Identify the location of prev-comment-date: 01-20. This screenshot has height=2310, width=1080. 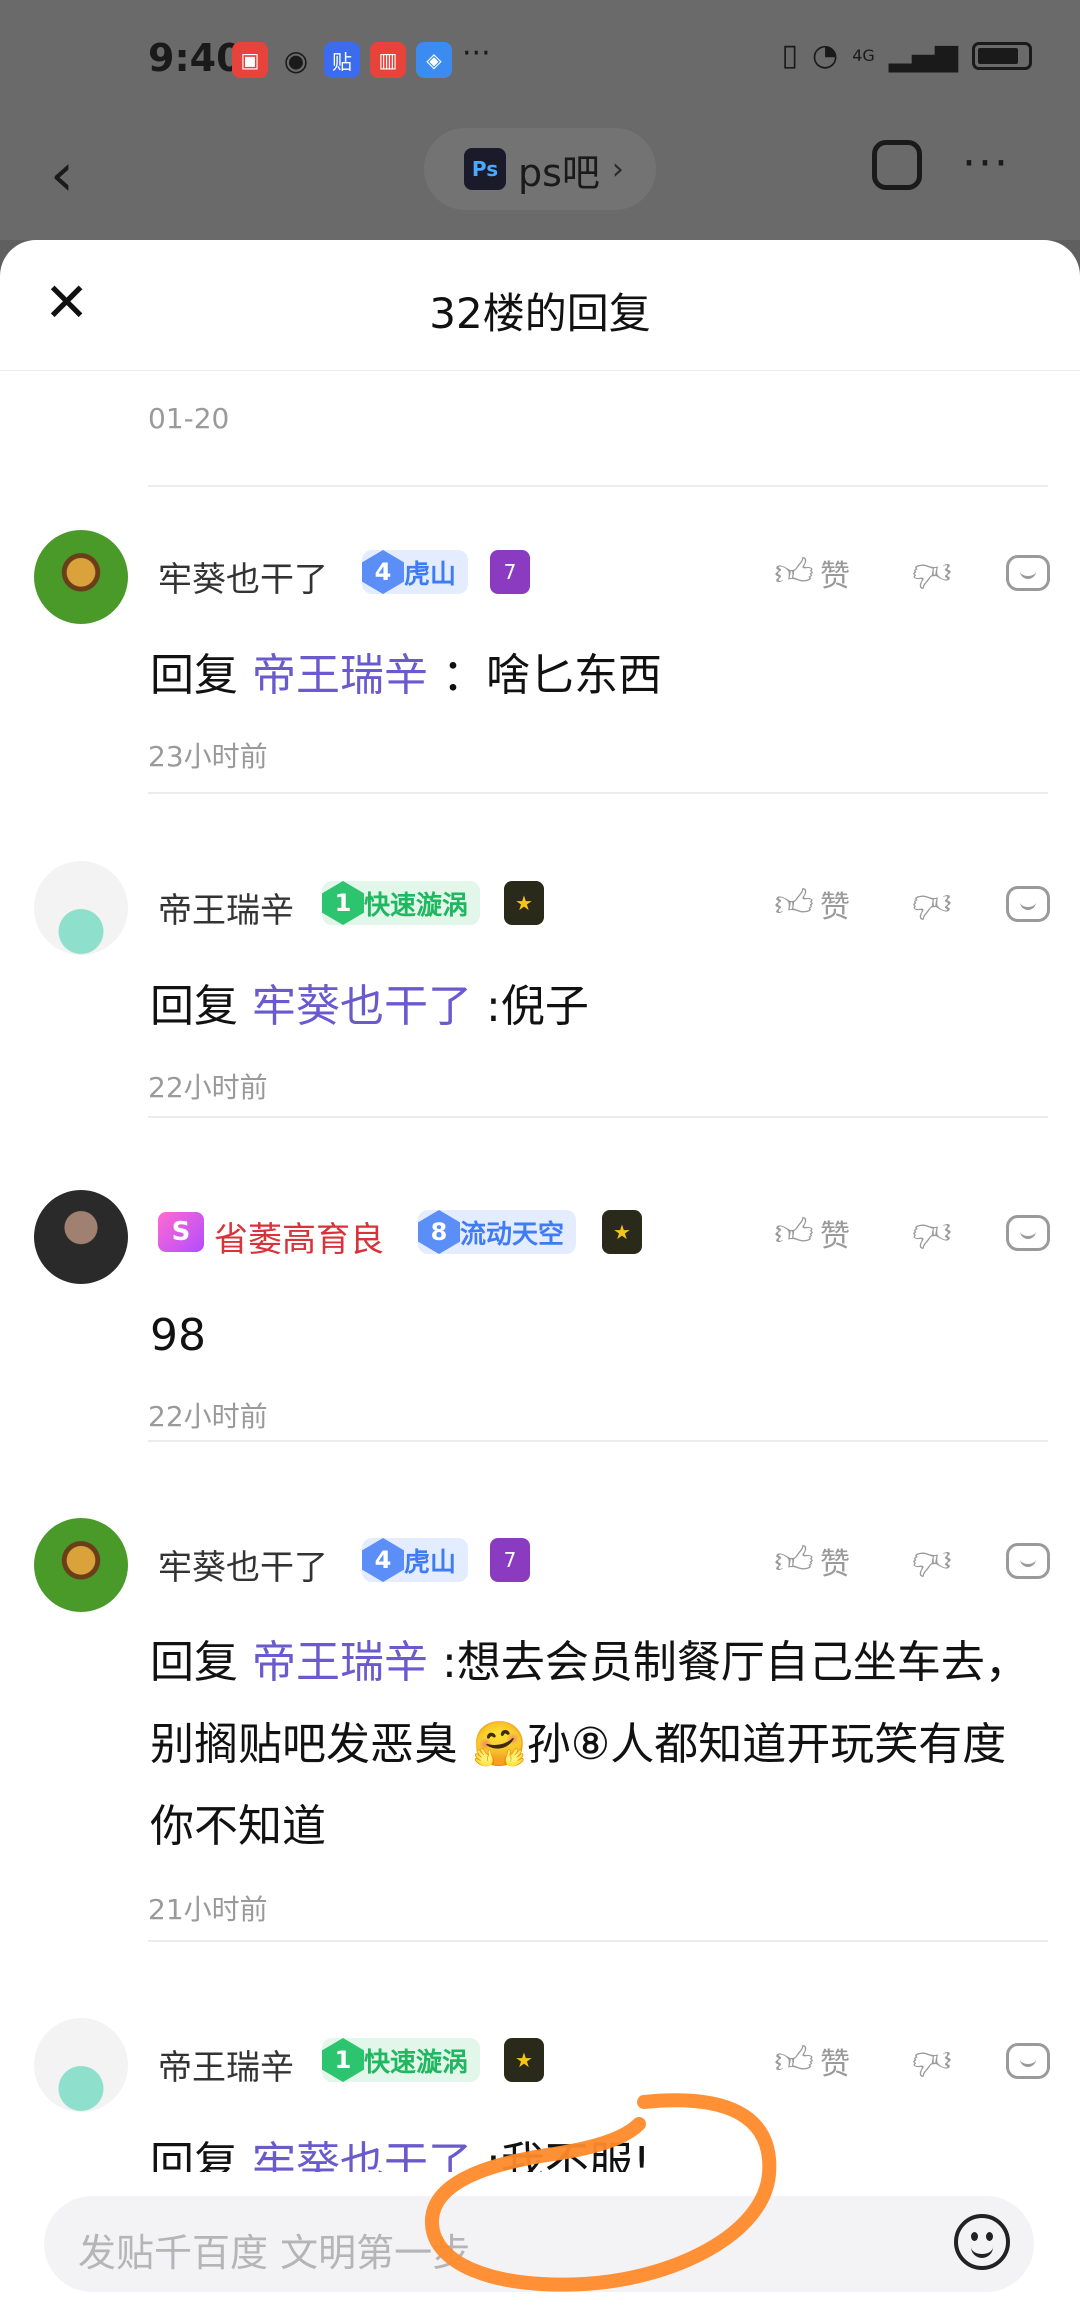
(189, 418).